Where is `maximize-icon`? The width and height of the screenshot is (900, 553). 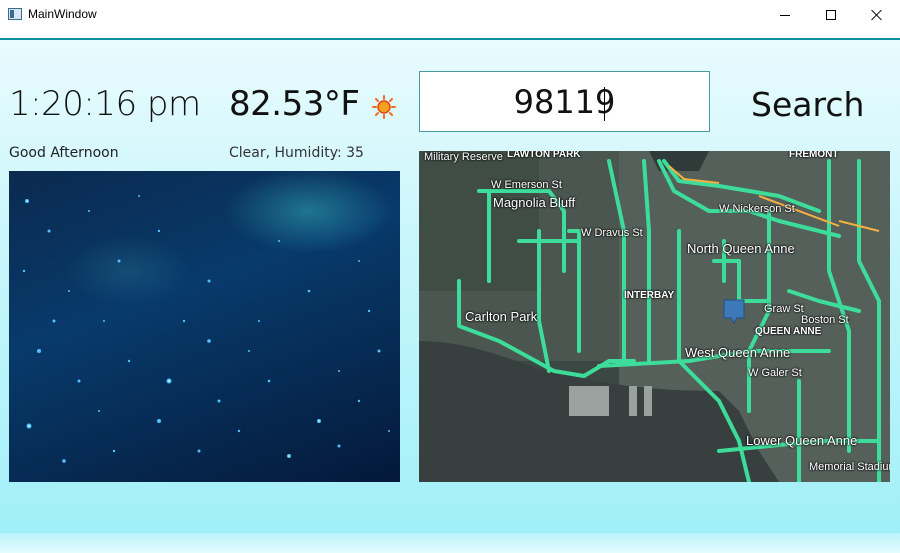 maximize-icon is located at coordinates (831, 15).